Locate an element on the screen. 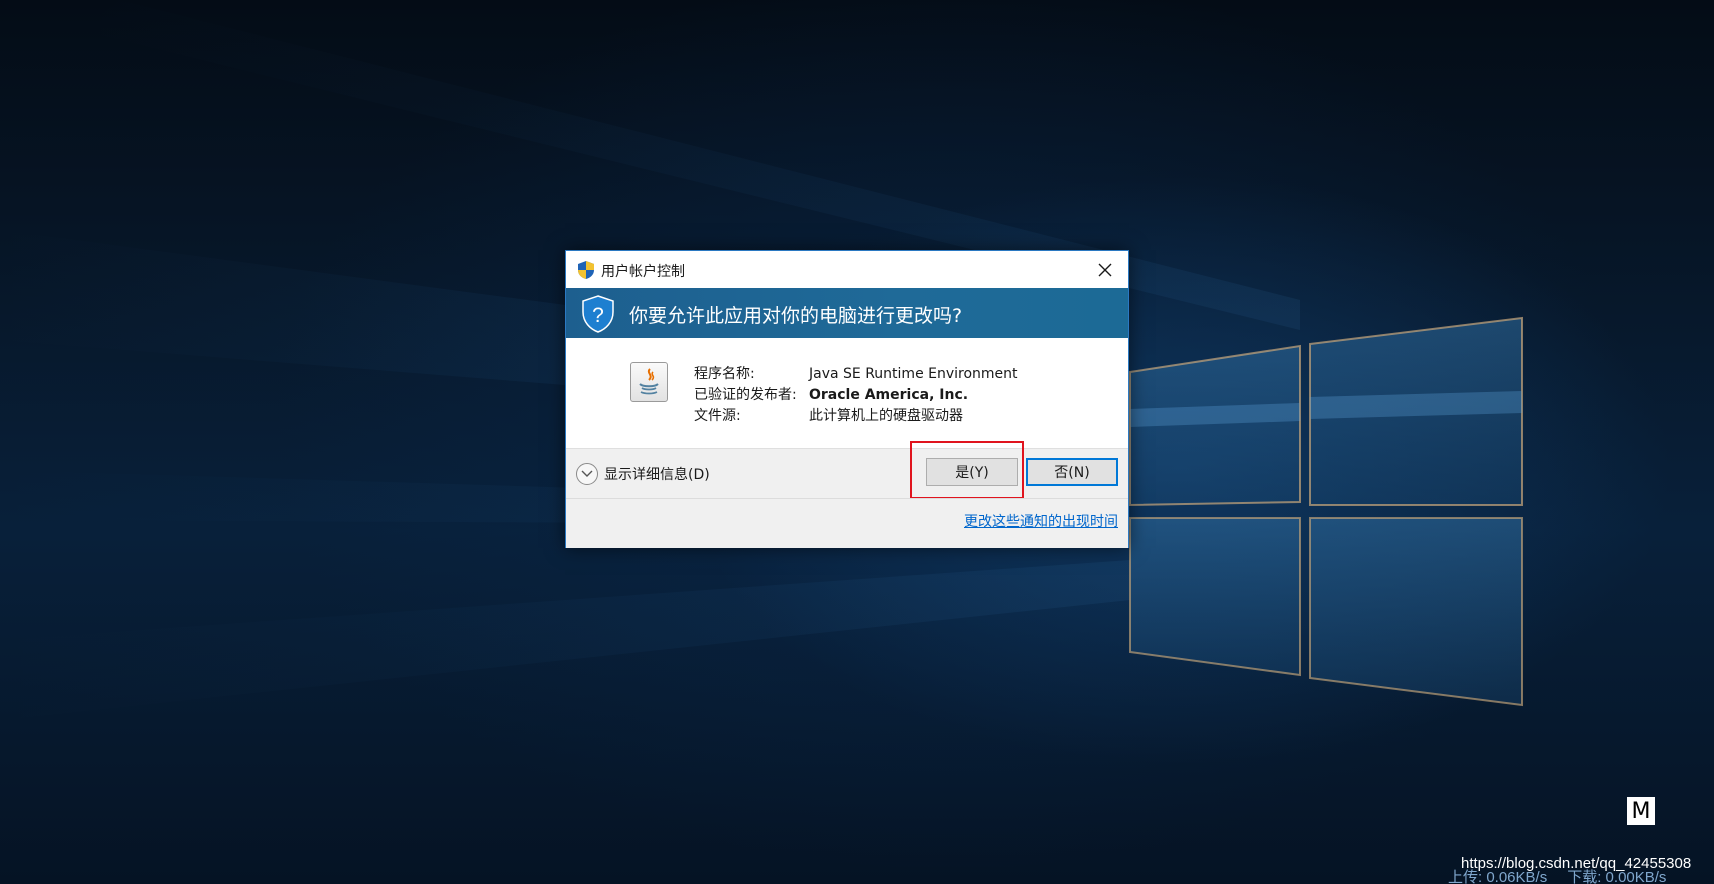  program-name-label: 程序名称: is located at coordinates (724, 374).